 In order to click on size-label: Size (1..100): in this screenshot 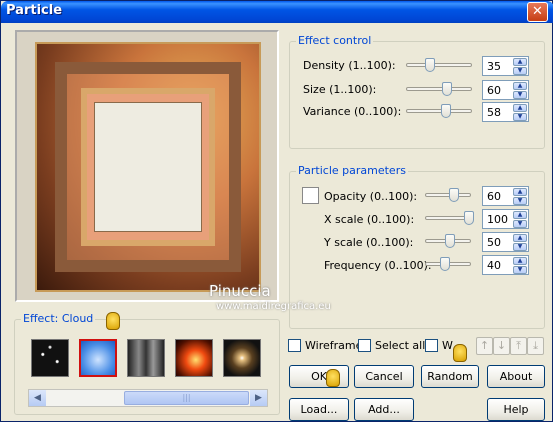, I will do `click(340, 89)`.